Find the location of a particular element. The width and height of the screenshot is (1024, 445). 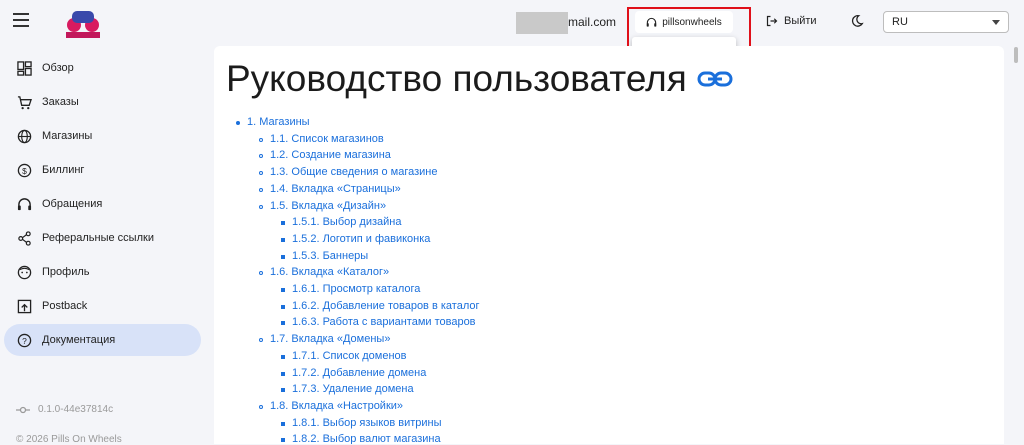

sidebar-item-profile: Профиль is located at coordinates (102, 272).